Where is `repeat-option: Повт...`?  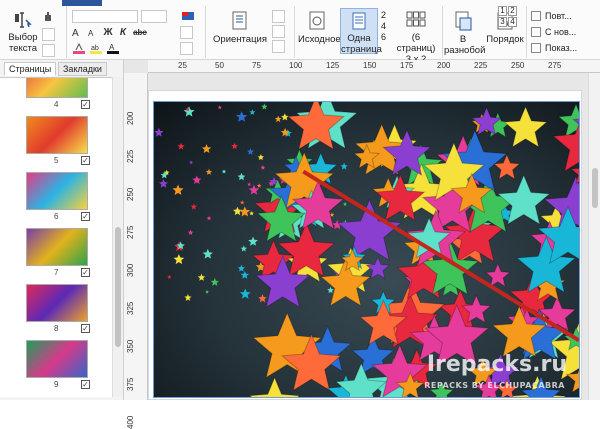 repeat-option: Повт... is located at coordinates (551, 16).